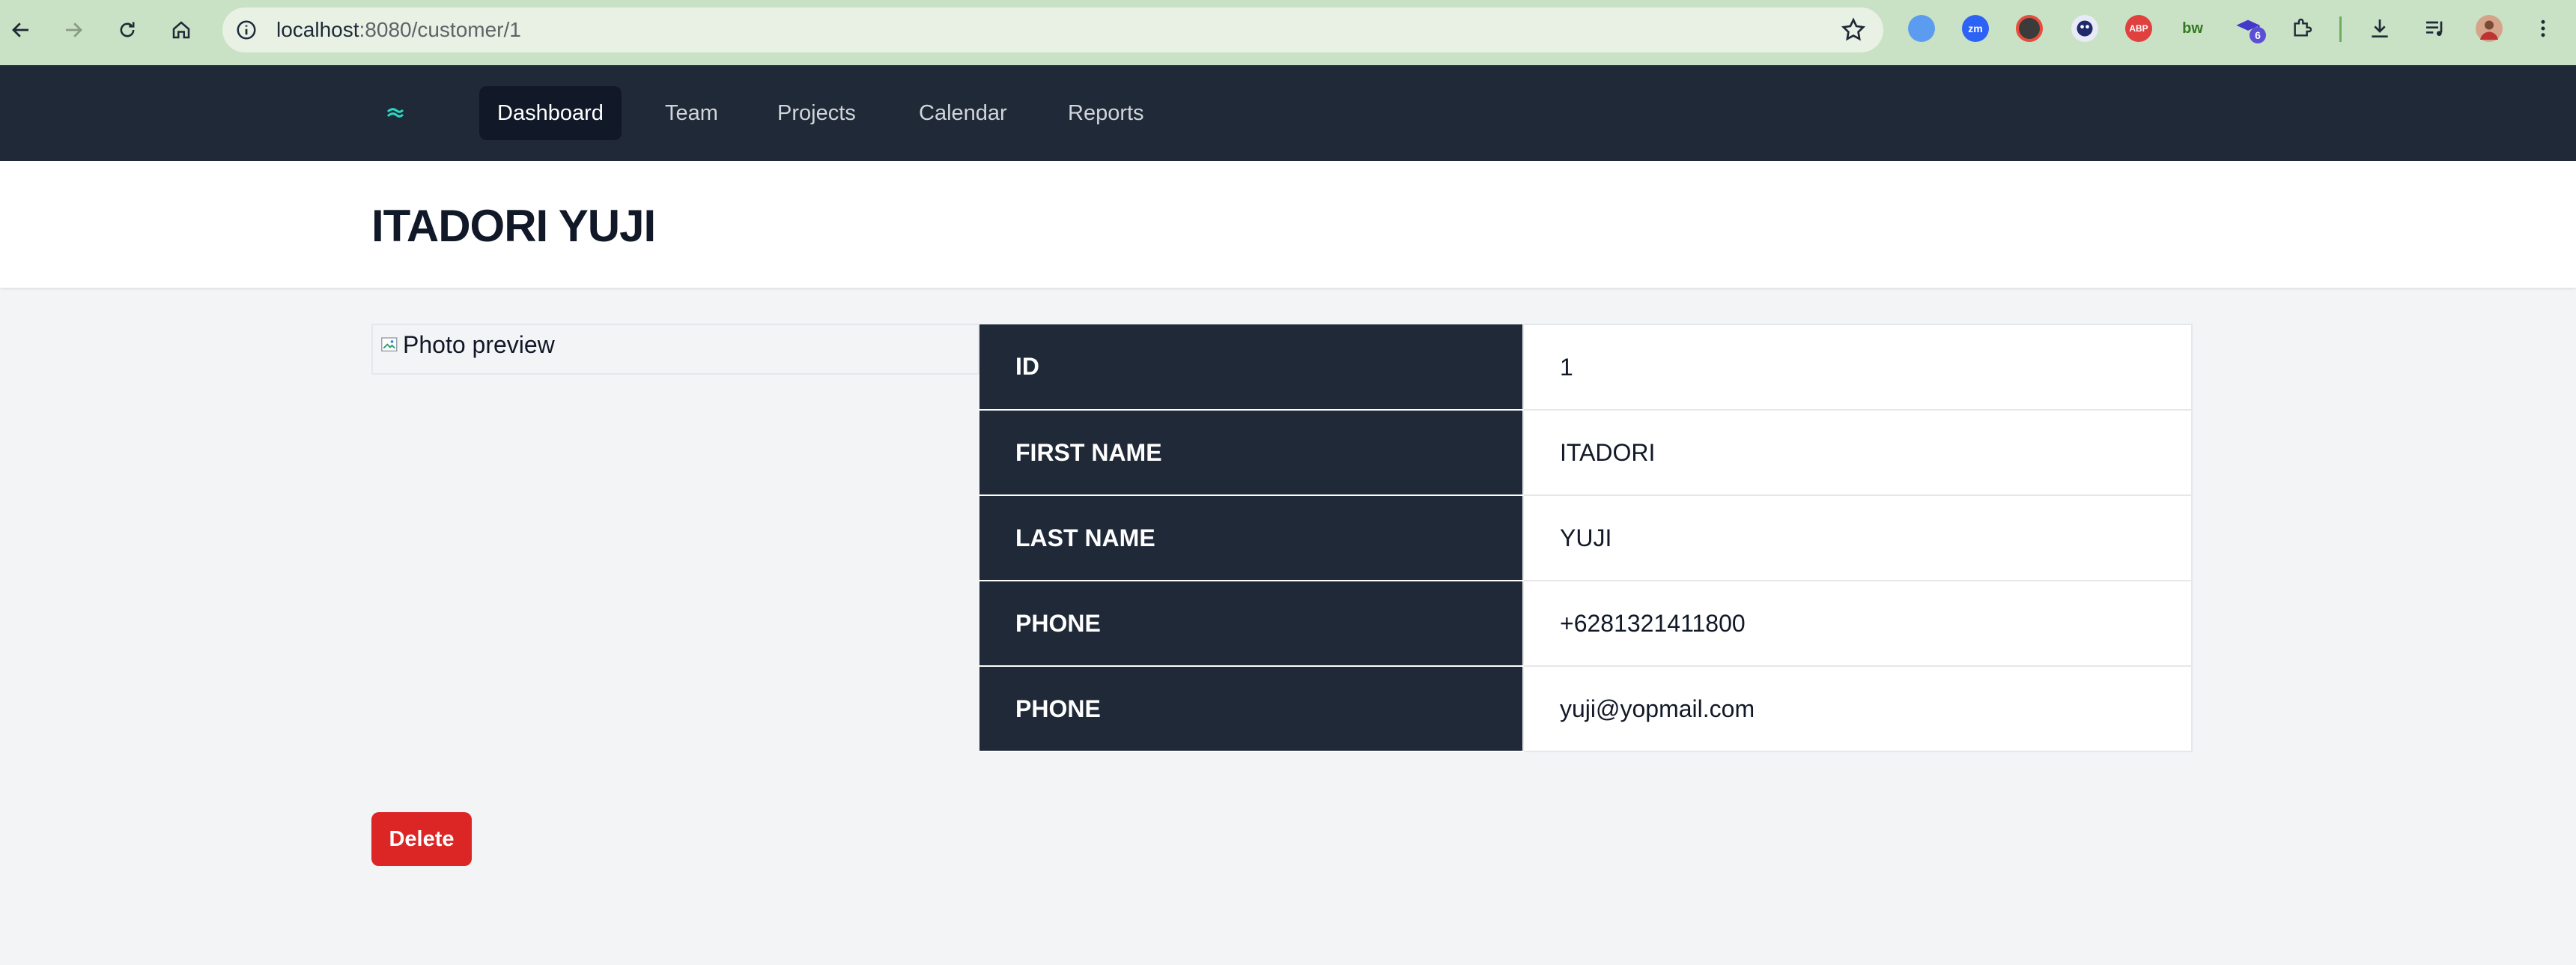 The height and width of the screenshot is (965, 2576). I want to click on forward-arrow-icon, so click(73, 30).